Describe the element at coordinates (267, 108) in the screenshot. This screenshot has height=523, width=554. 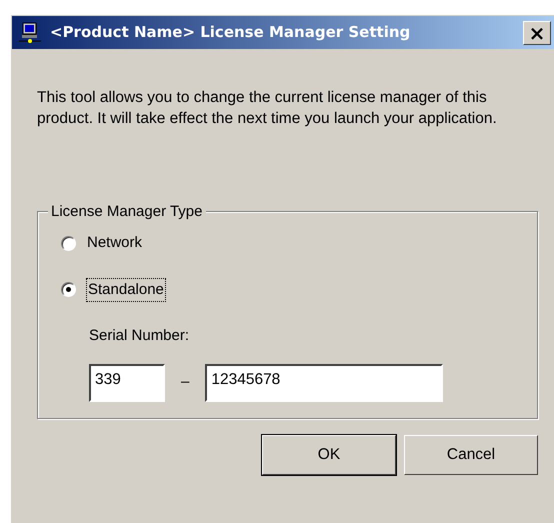
I see `description-text: This tool allows you to change the current license manager of this product. It will take effect the next time you launch your application.` at that location.